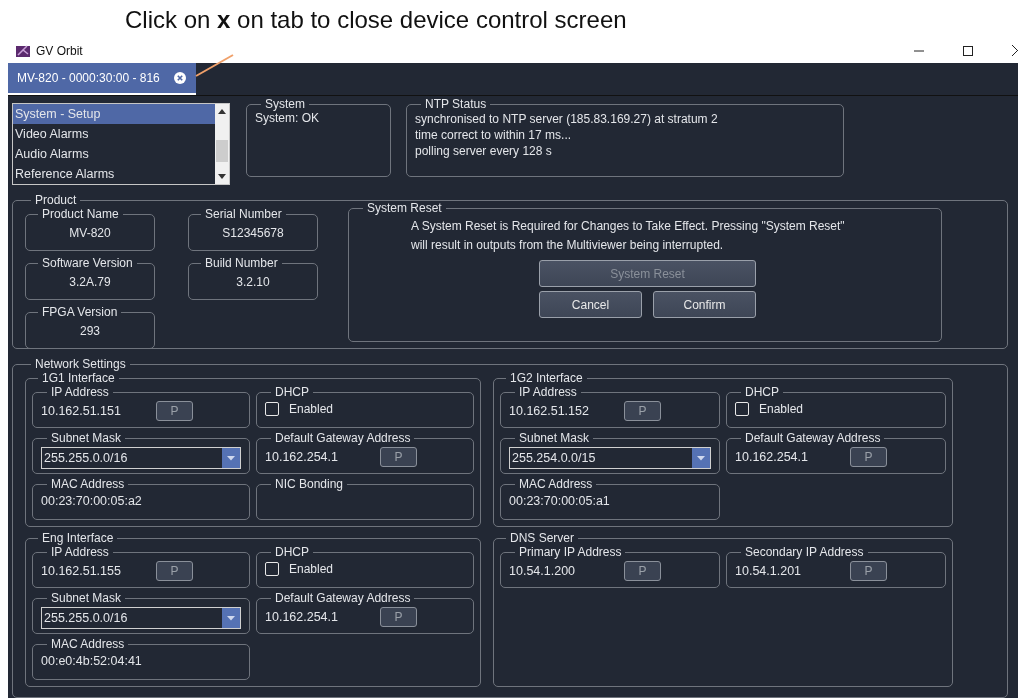 The height and width of the screenshot is (698, 1018). Describe the element at coordinates (114, 134) in the screenshot. I see `list-item: Video Alarms` at that location.